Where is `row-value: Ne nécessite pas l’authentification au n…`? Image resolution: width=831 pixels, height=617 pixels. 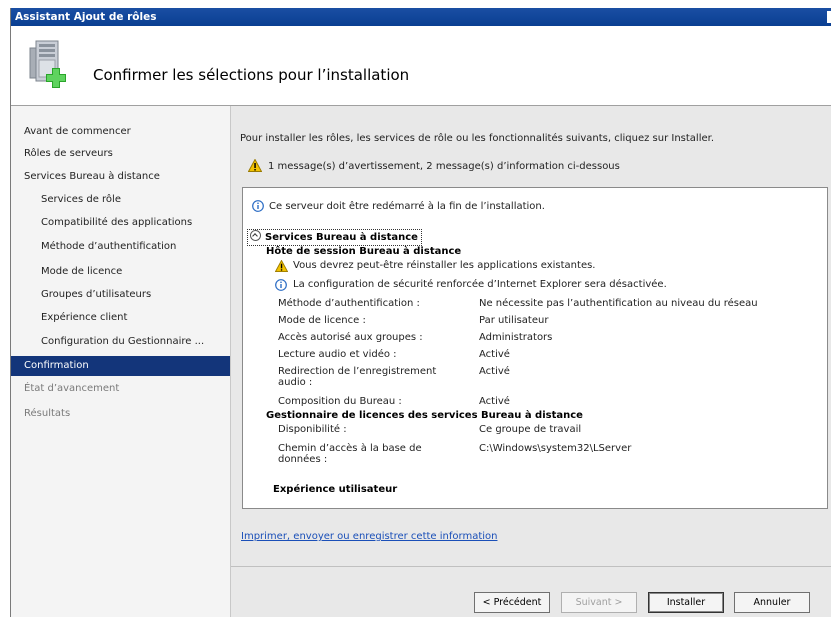 row-value: Ne nécessite pas l’authentification au n… is located at coordinates (618, 303).